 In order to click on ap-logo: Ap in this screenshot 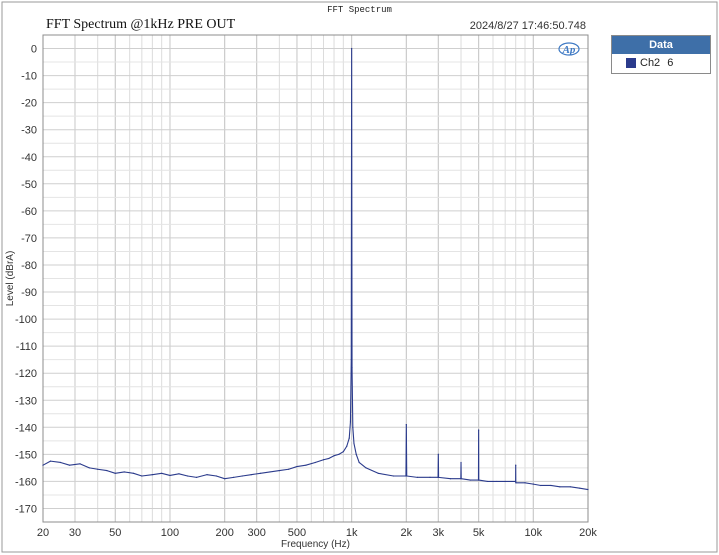, I will do `click(569, 50)`.